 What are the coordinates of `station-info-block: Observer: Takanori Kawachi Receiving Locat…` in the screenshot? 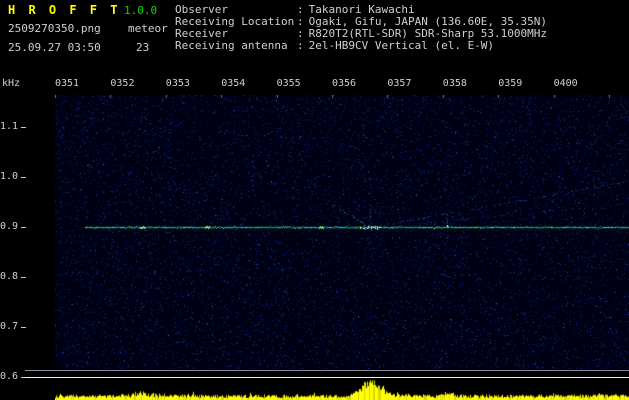 It's located at (361, 28).